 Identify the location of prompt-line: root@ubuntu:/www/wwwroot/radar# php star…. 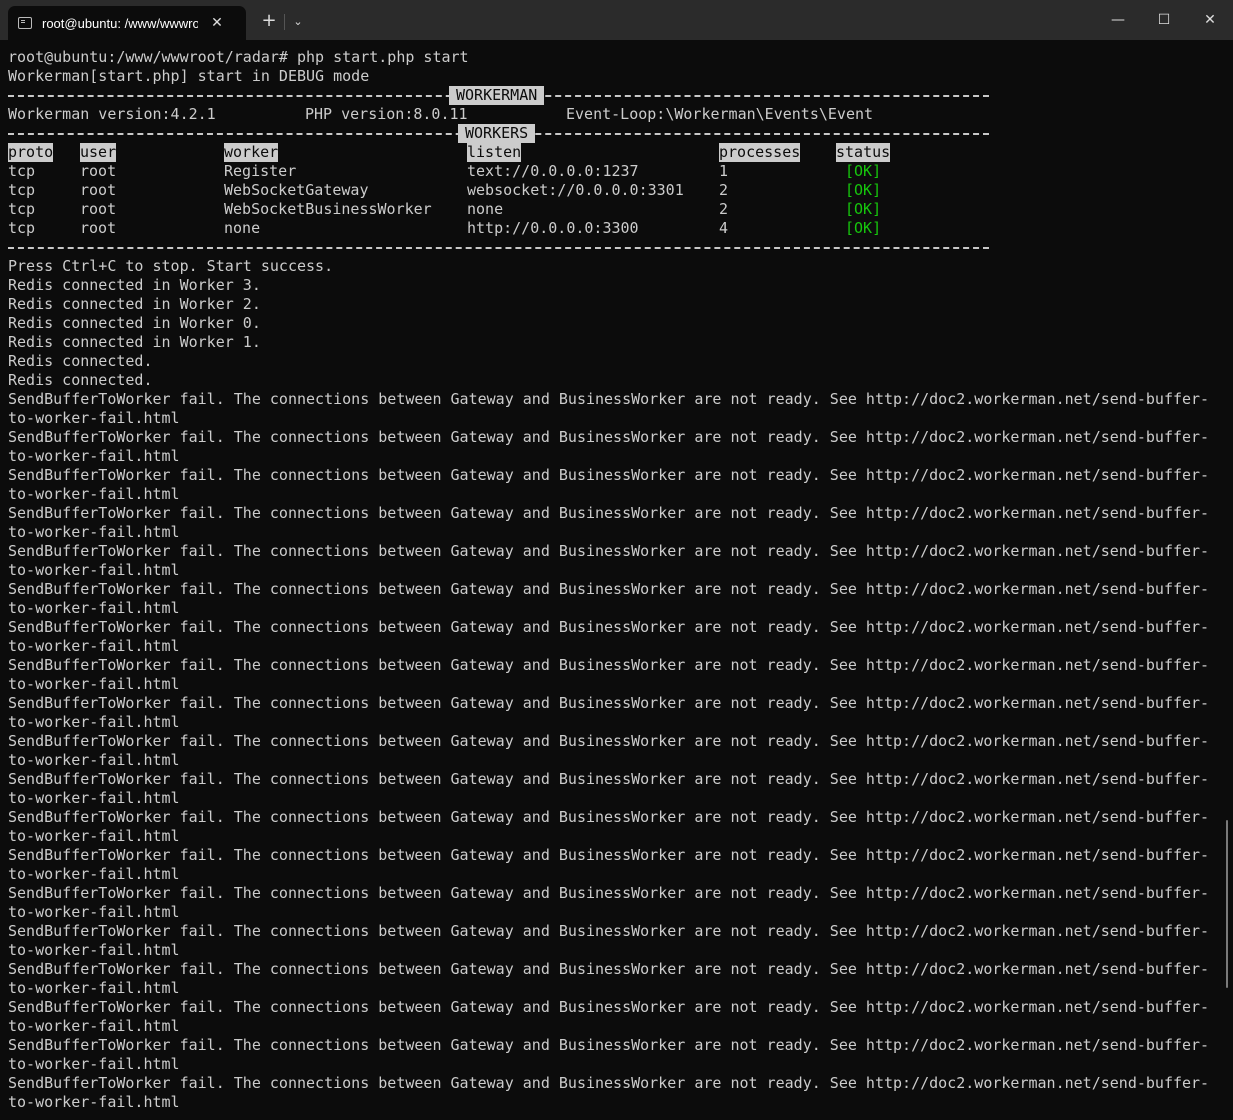
(238, 57).